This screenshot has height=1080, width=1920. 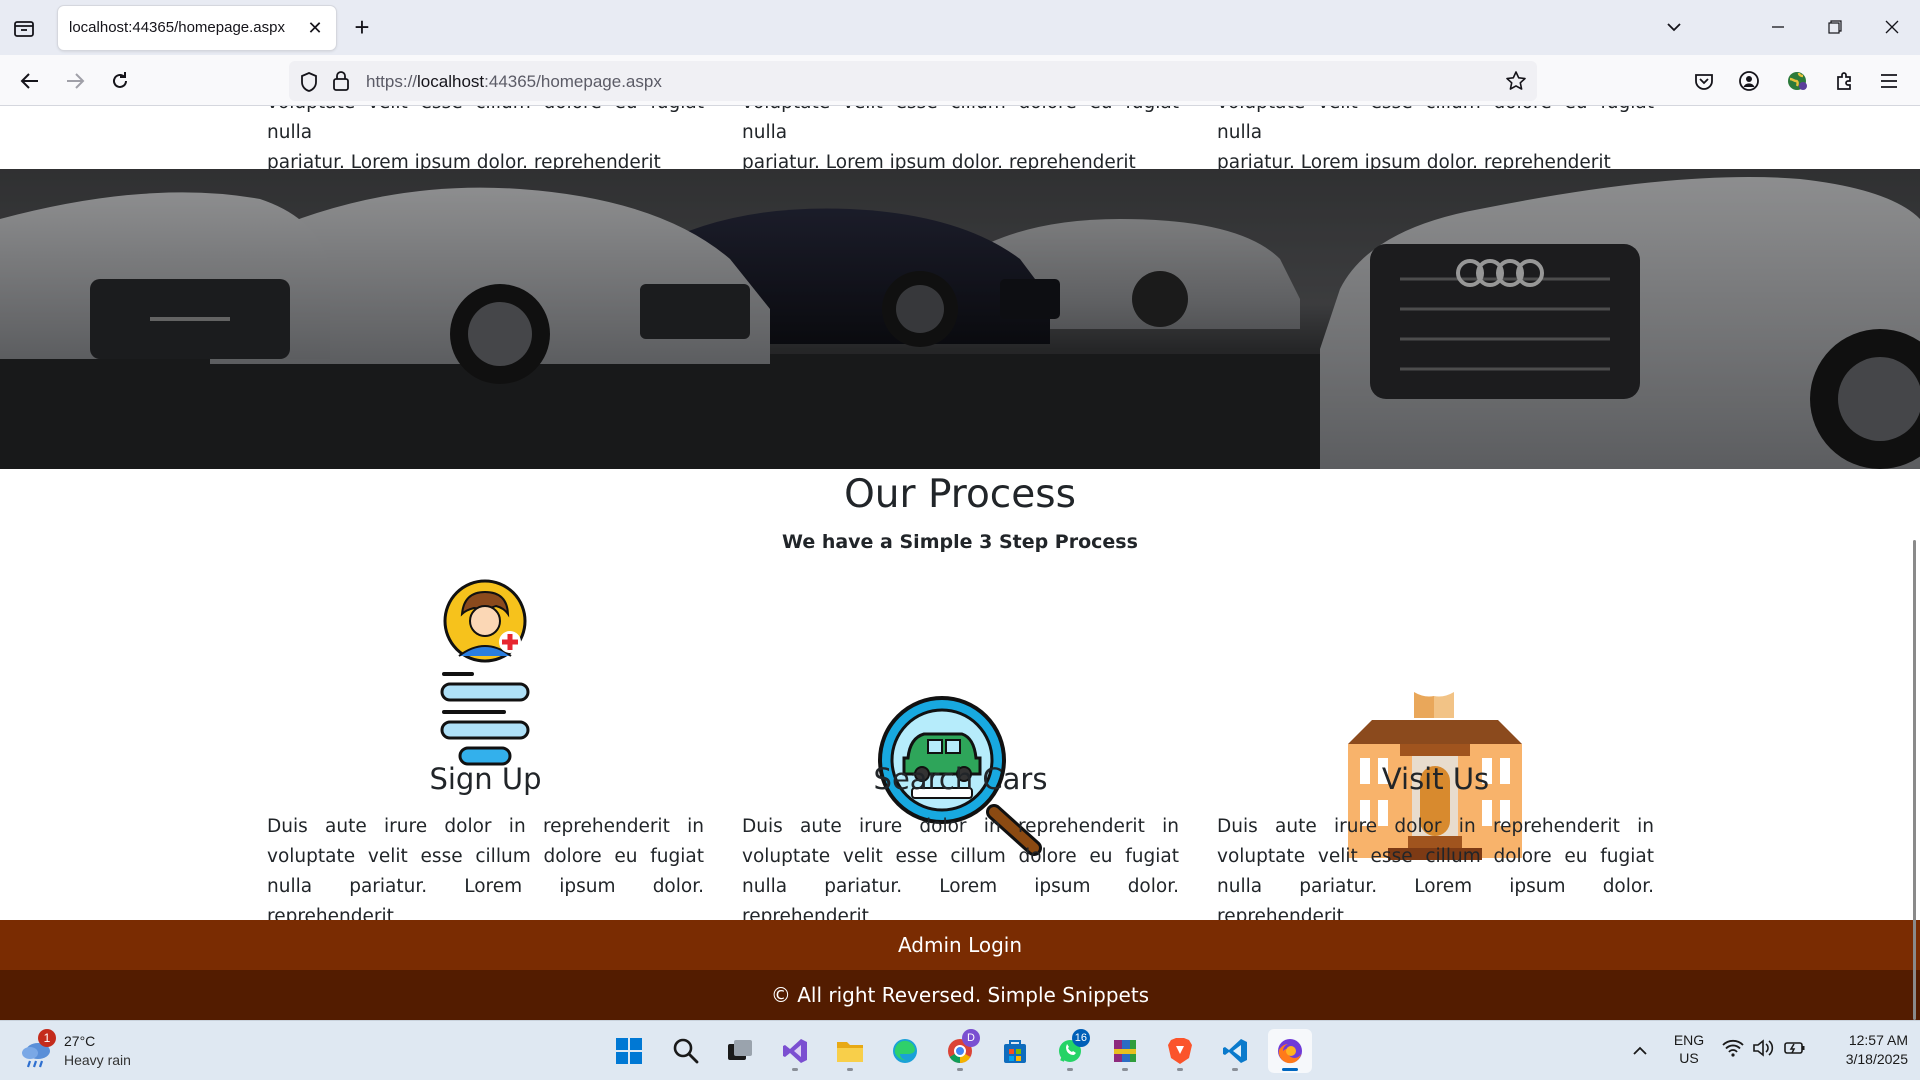 I want to click on active-indicator, so click(x=1290, y=1069).